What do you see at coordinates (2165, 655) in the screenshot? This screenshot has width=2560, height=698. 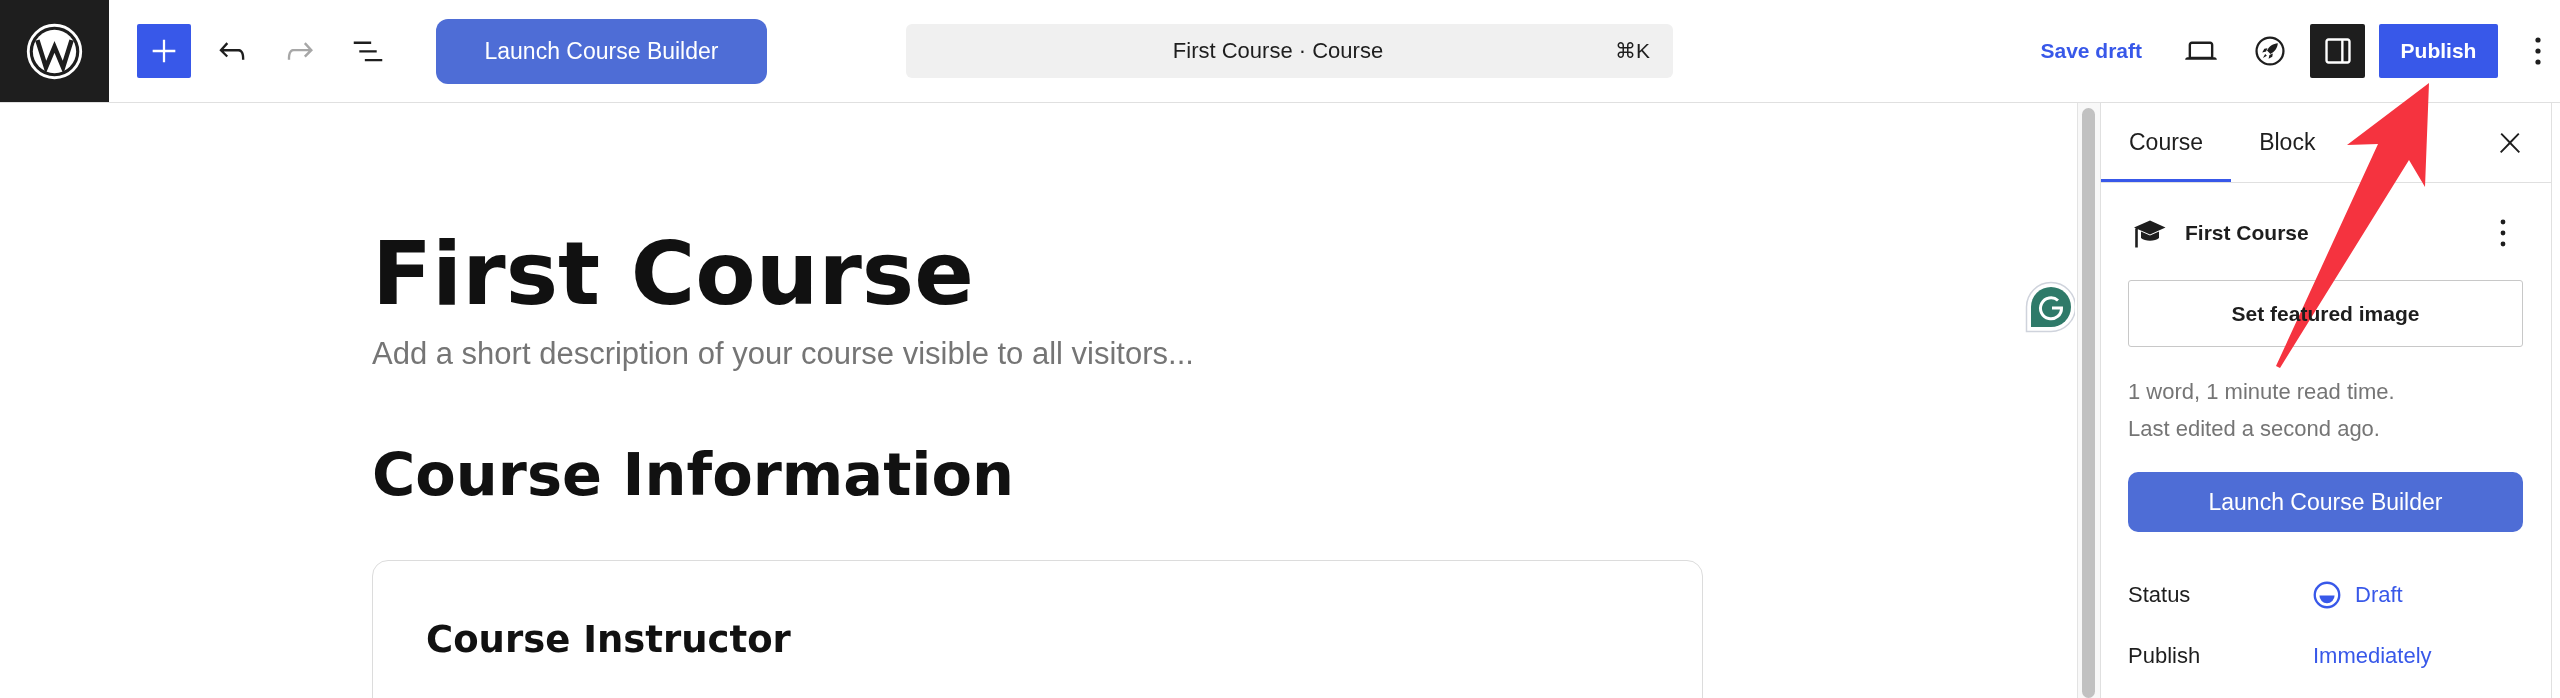 I see `field-label: Publish` at bounding box center [2165, 655].